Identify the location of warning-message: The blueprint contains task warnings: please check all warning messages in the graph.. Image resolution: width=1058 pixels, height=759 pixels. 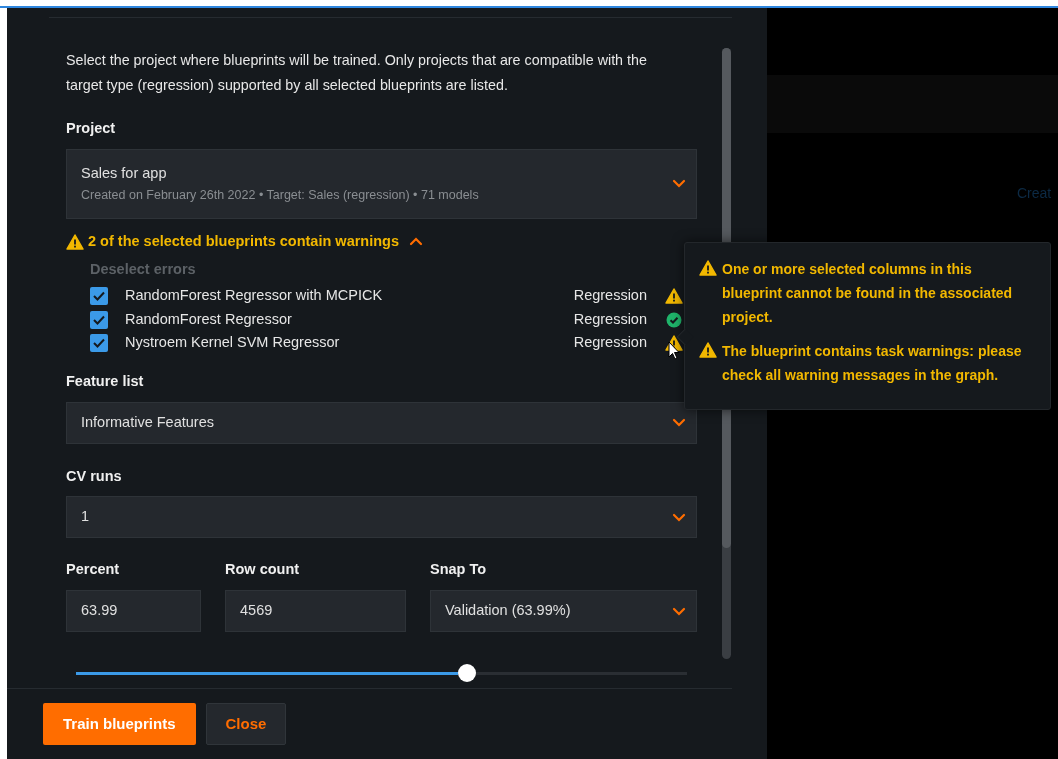
(872, 363).